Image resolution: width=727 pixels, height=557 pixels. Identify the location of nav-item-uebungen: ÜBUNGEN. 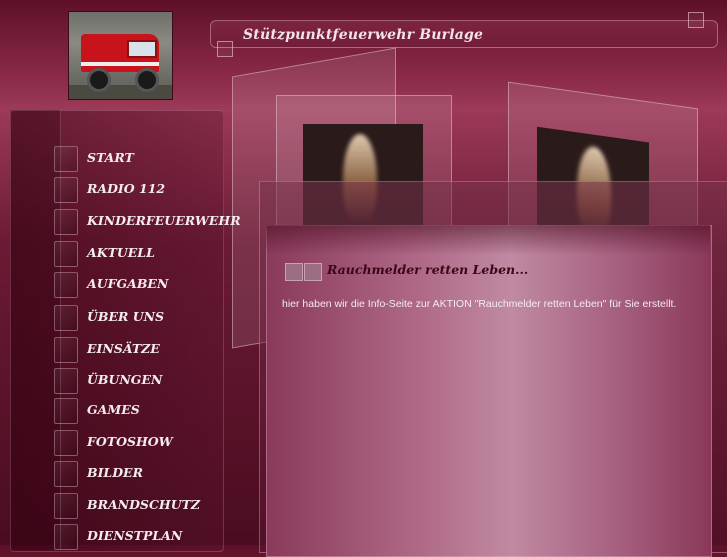
(136, 381).